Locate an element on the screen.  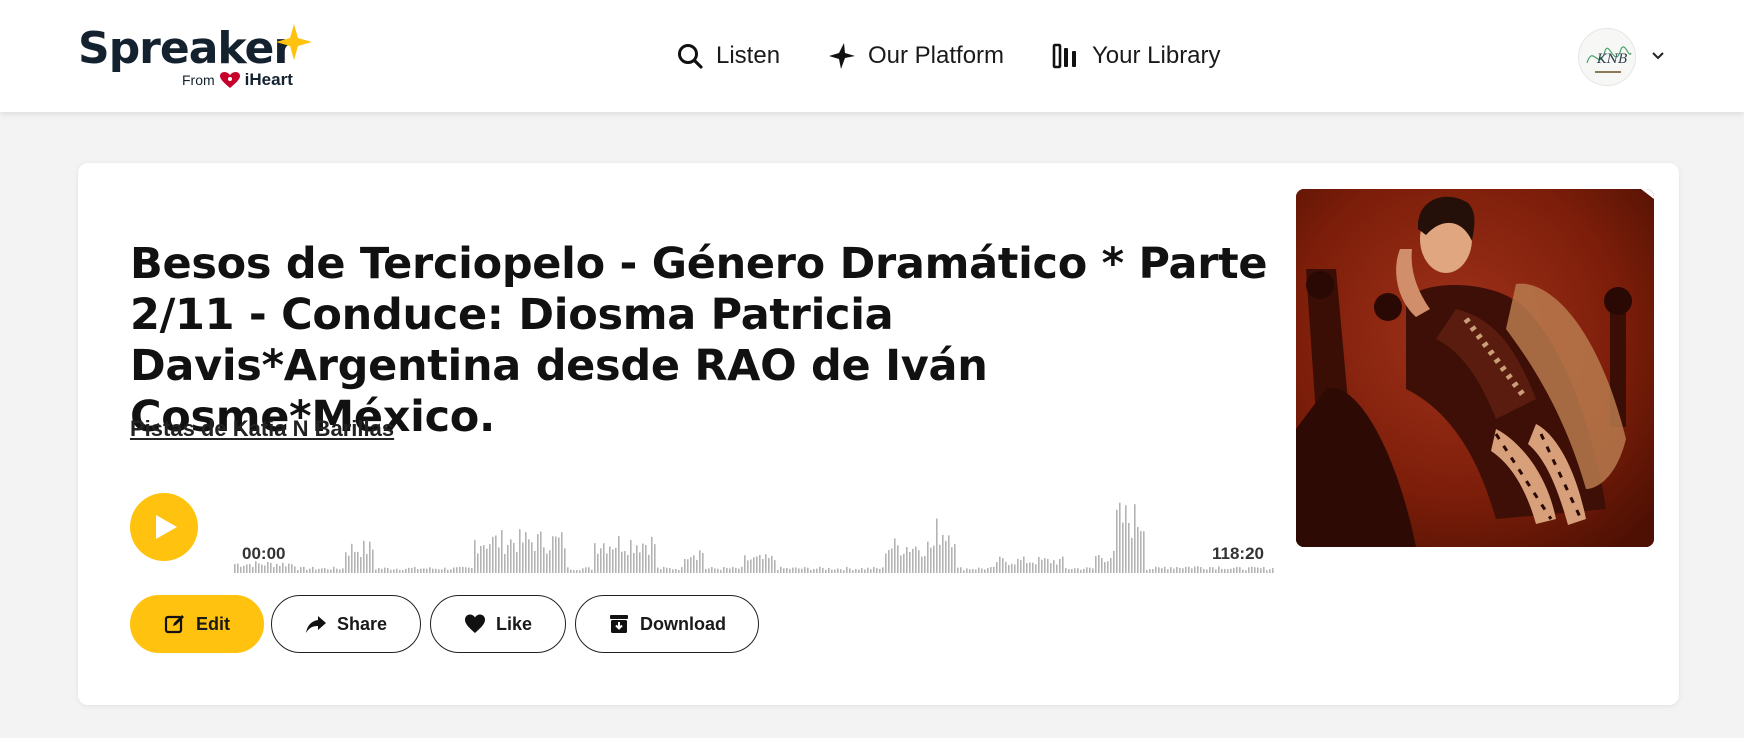
edit-button: Edit is located at coordinates (197, 624).